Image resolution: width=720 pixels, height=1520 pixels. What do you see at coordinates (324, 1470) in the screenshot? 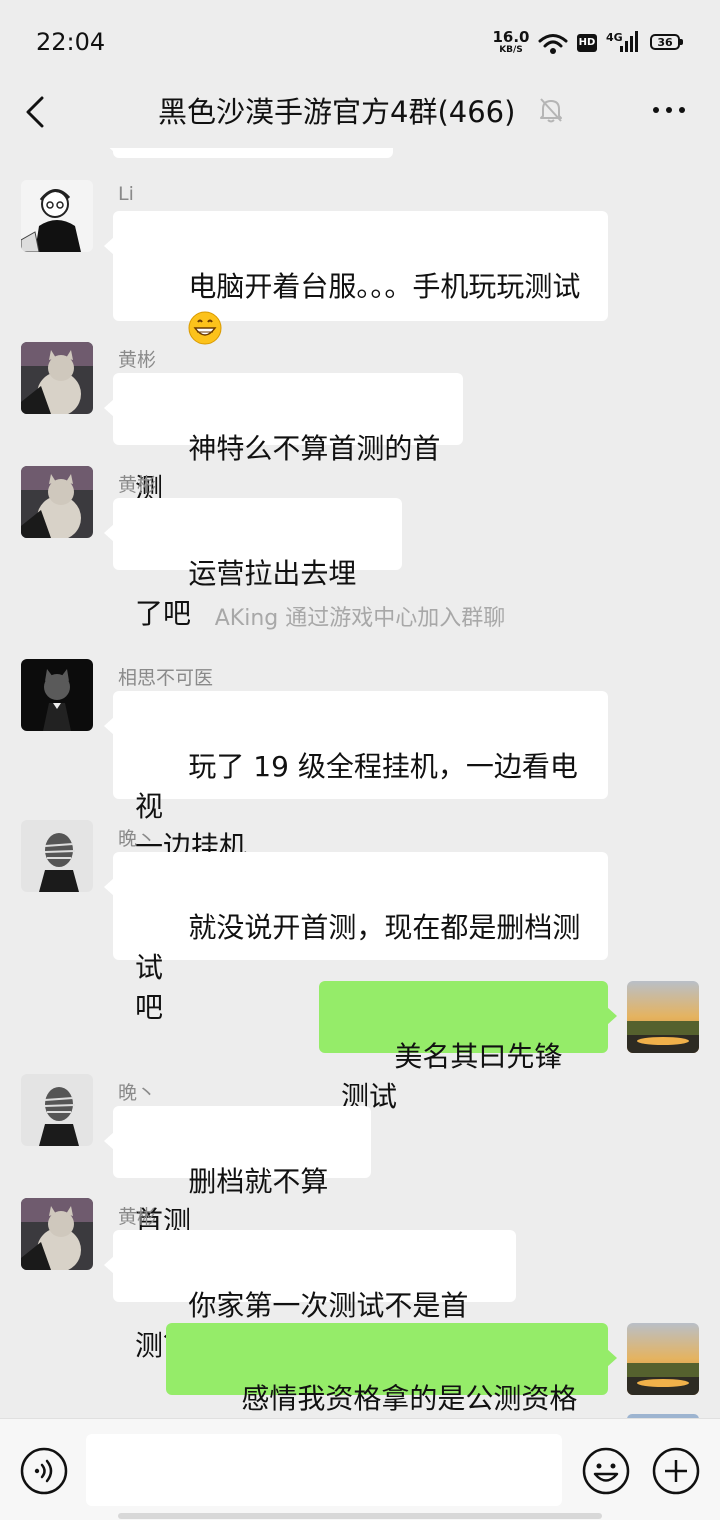
I see `message-input` at bounding box center [324, 1470].